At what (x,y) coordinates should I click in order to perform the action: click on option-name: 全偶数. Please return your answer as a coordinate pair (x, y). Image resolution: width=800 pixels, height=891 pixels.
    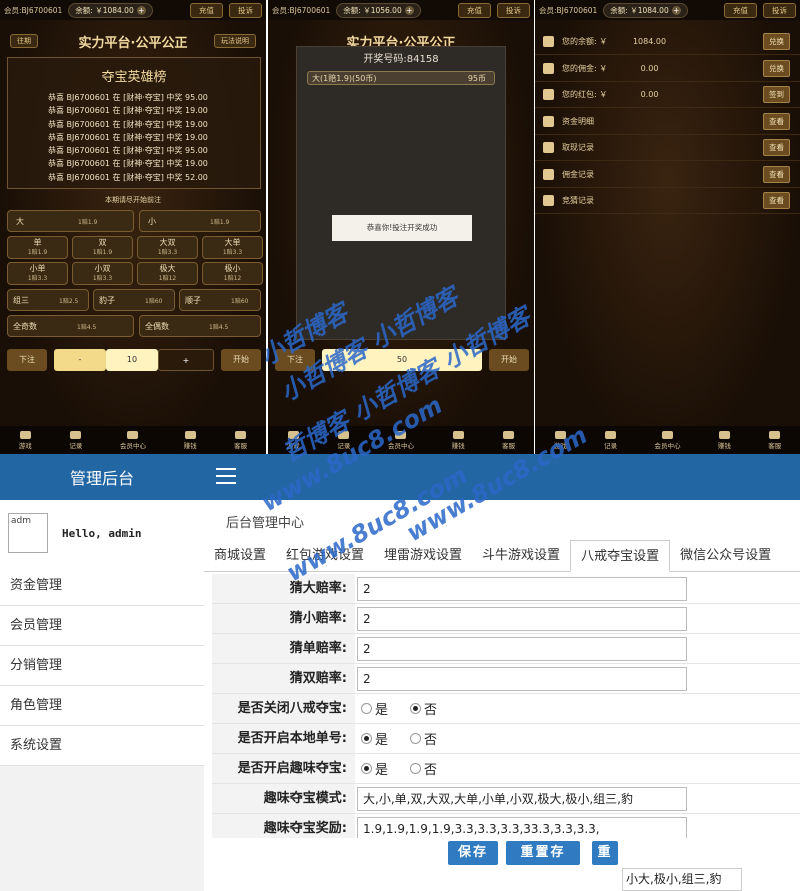
    Looking at the image, I should click on (157, 326).